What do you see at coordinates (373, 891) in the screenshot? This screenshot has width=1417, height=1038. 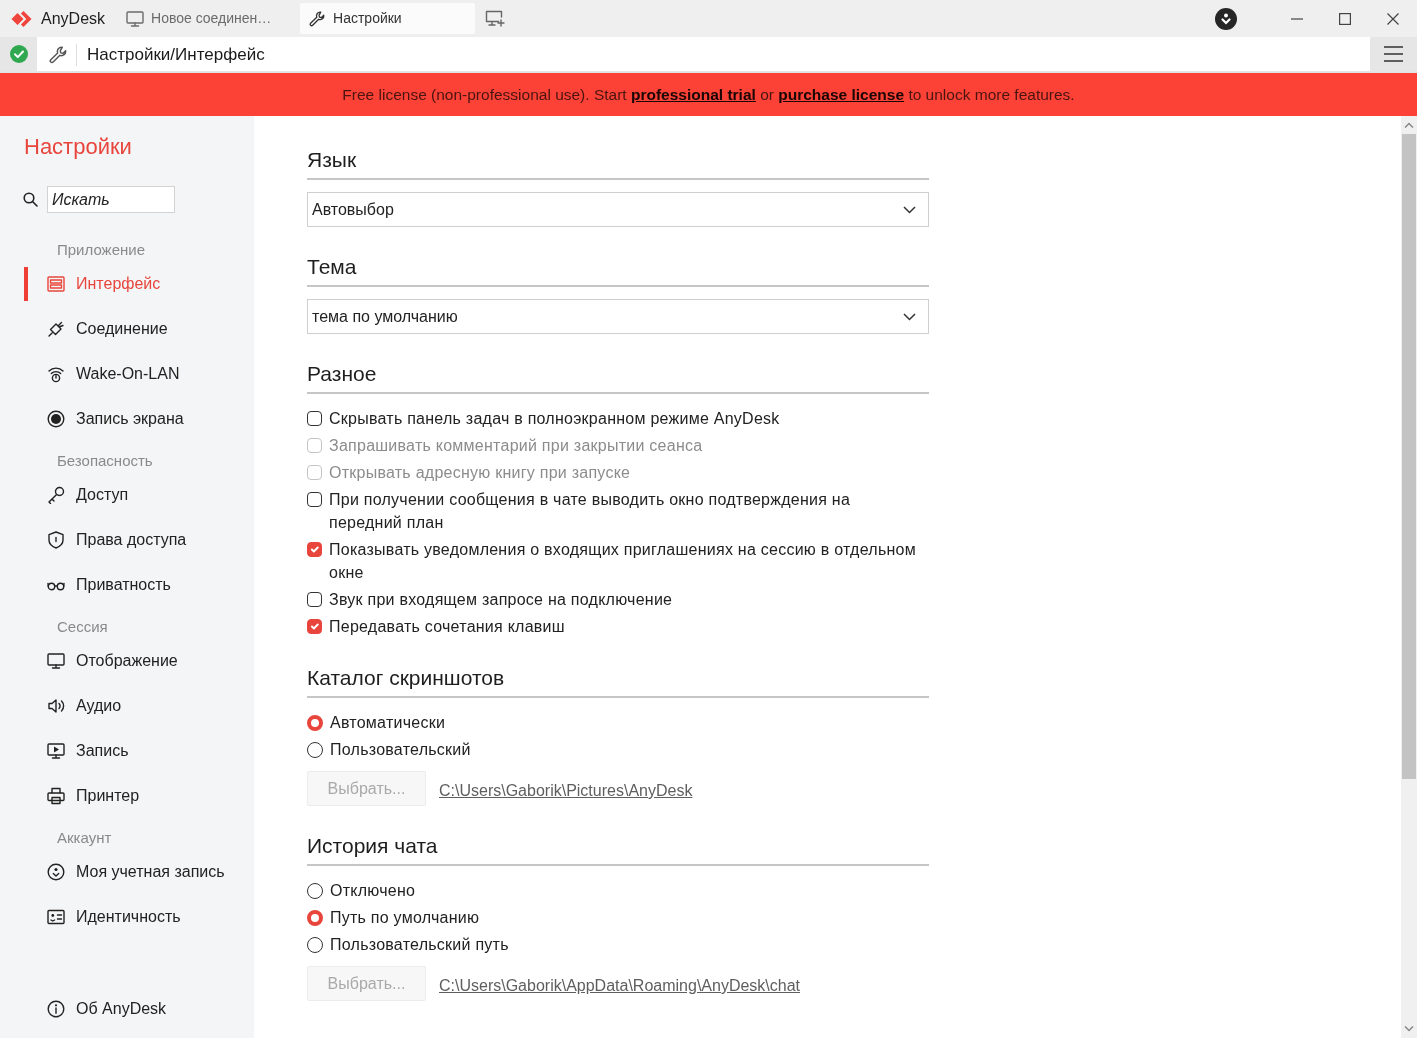 I see `radio-label: Отключено` at bounding box center [373, 891].